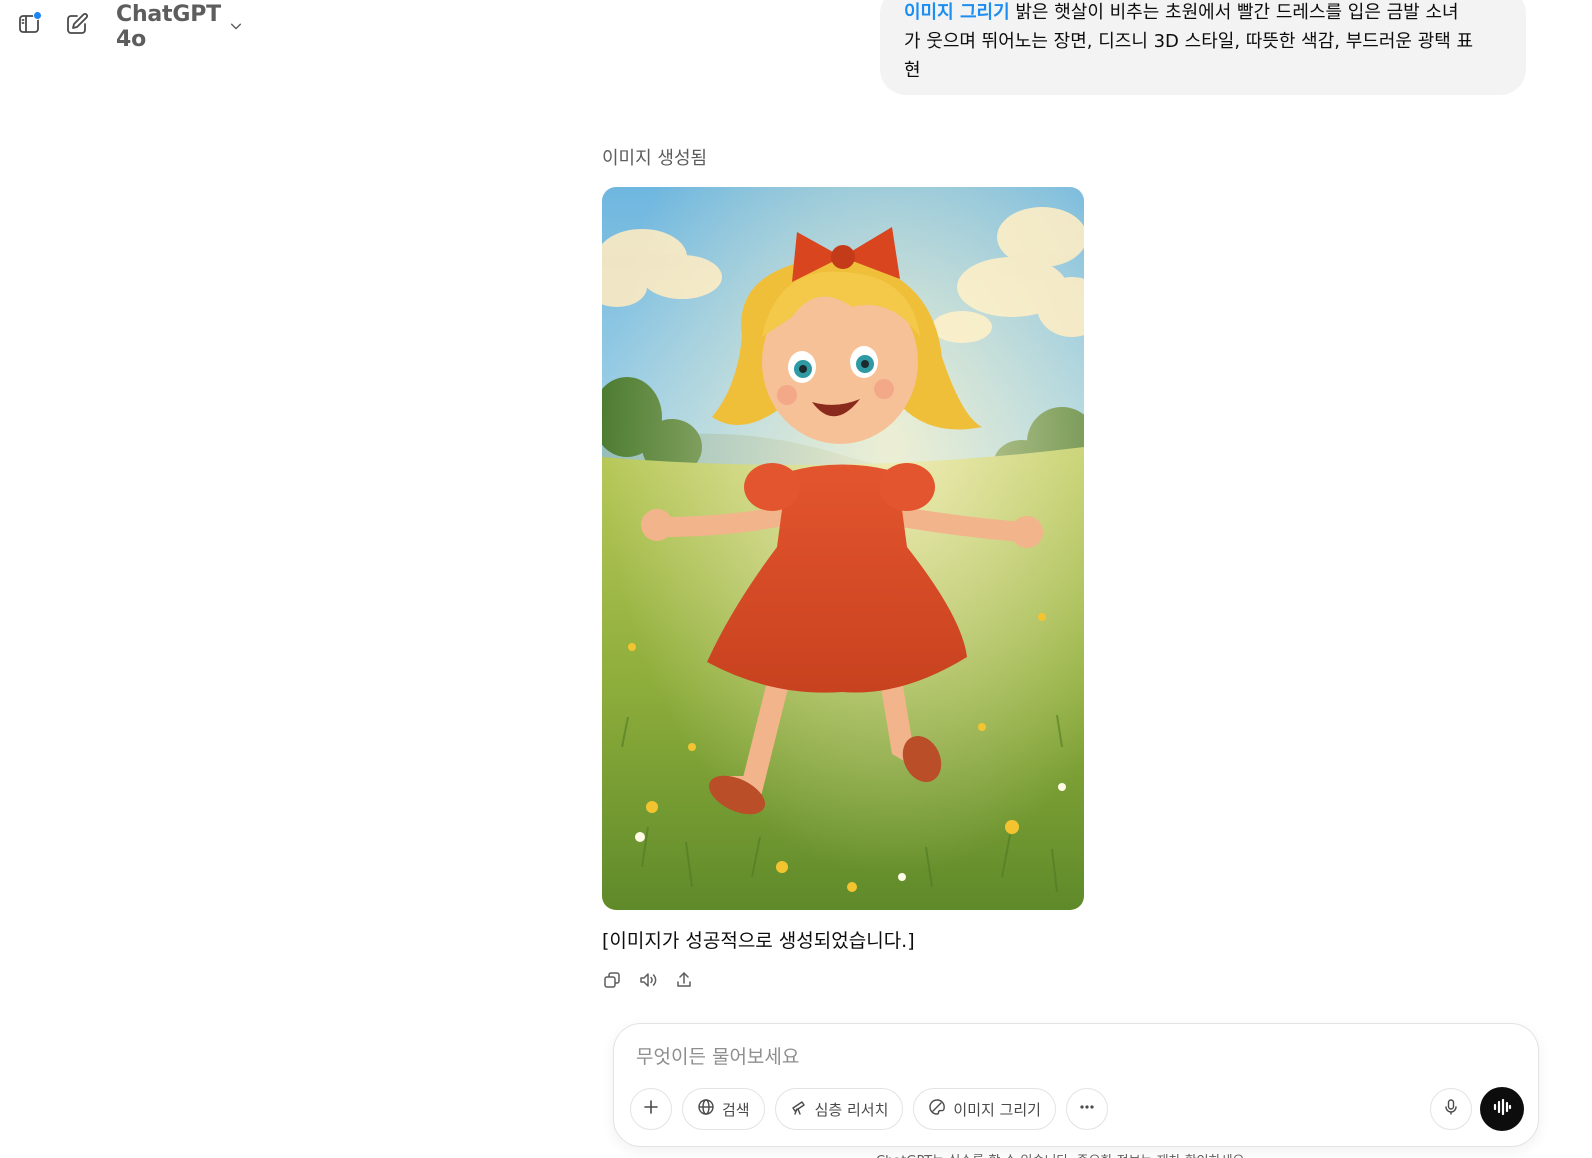  Describe the element at coordinates (851, 1109) in the screenshot. I see `deep-research-label: 심층 리서치` at that location.